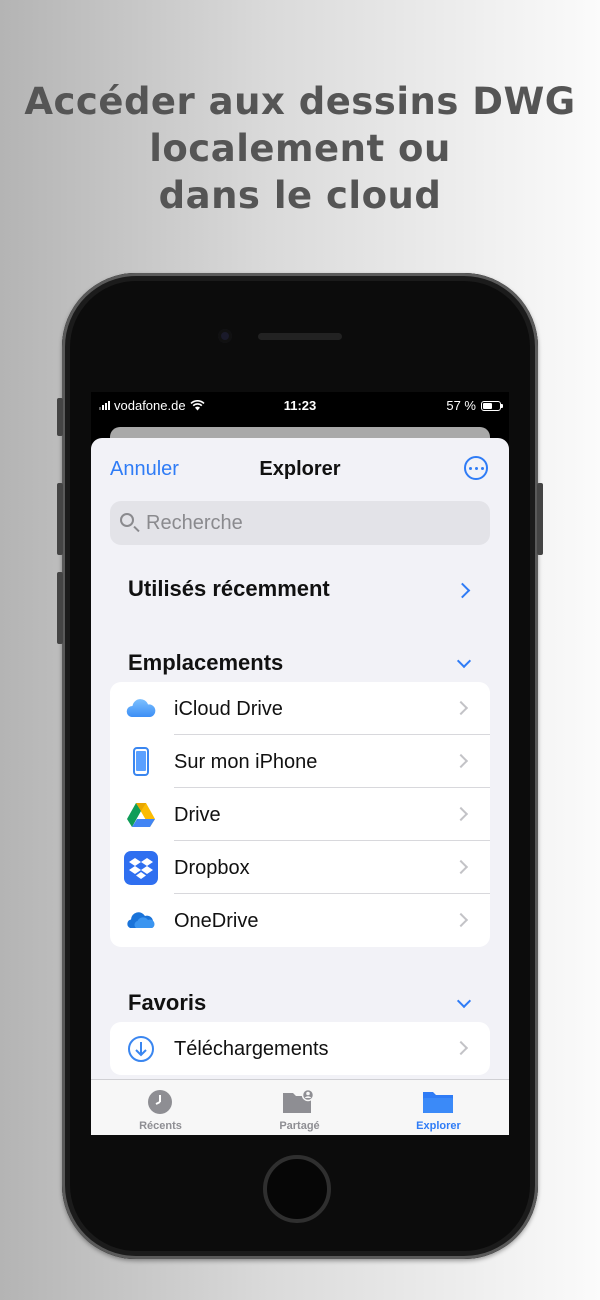  What do you see at coordinates (299, 1101) in the screenshot?
I see `shared-folder-icon` at bounding box center [299, 1101].